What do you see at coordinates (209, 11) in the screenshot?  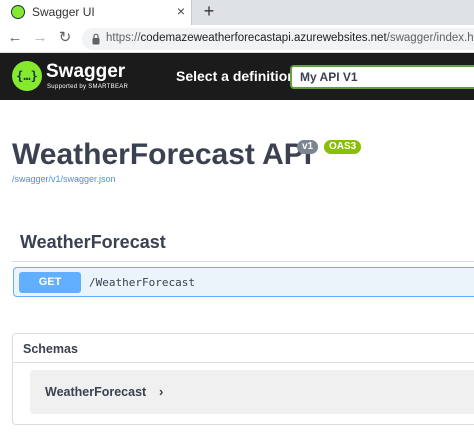 I see `new-tab-icon: +` at bounding box center [209, 11].